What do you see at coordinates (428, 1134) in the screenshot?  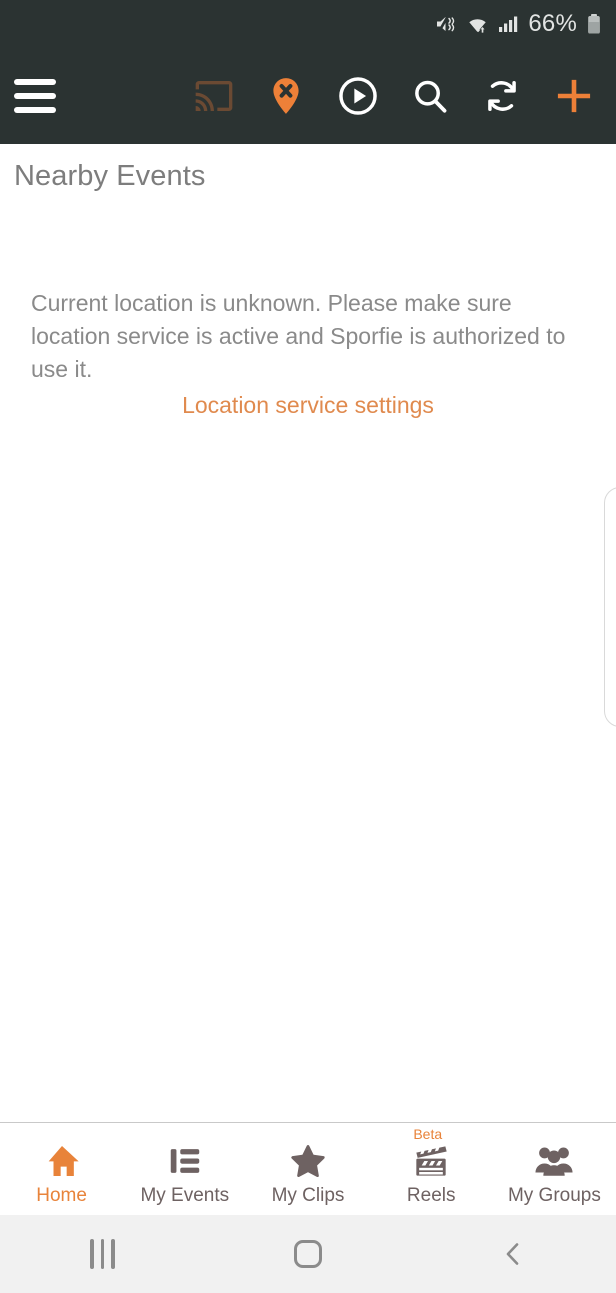 I see `beta-badge: Beta` at bounding box center [428, 1134].